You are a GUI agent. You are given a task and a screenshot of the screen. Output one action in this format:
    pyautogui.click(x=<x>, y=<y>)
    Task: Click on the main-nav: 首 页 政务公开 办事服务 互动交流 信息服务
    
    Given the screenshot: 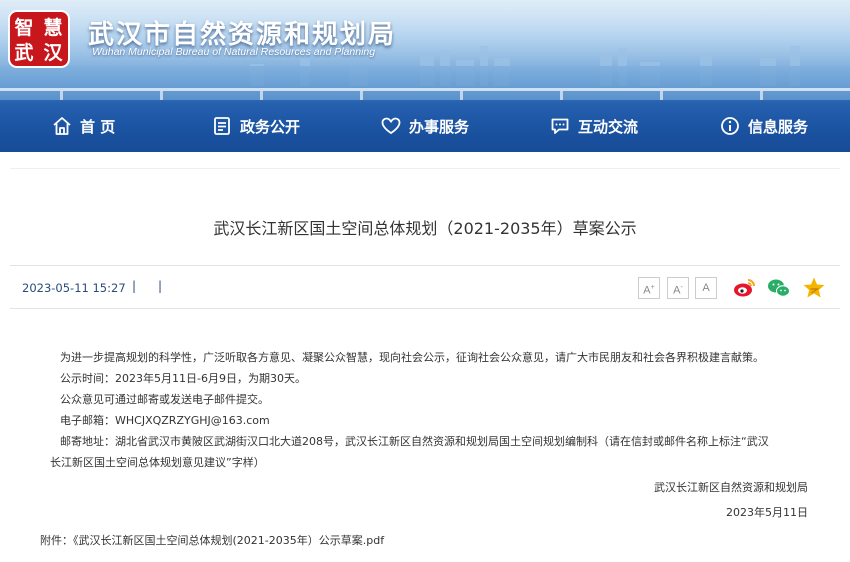 What is the action you would take?
    pyautogui.click(x=425, y=126)
    